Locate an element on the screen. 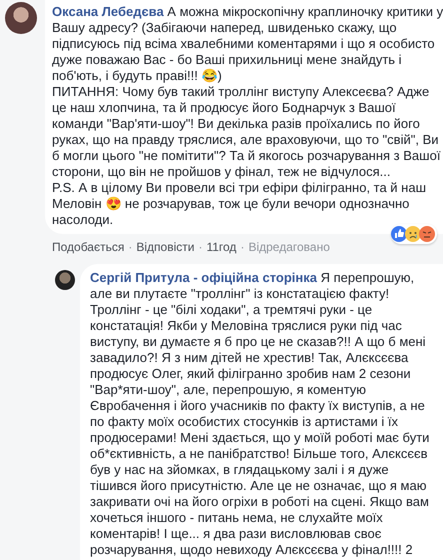 The image size is (443, 560). edited-note: Відредаговано is located at coordinates (289, 247).